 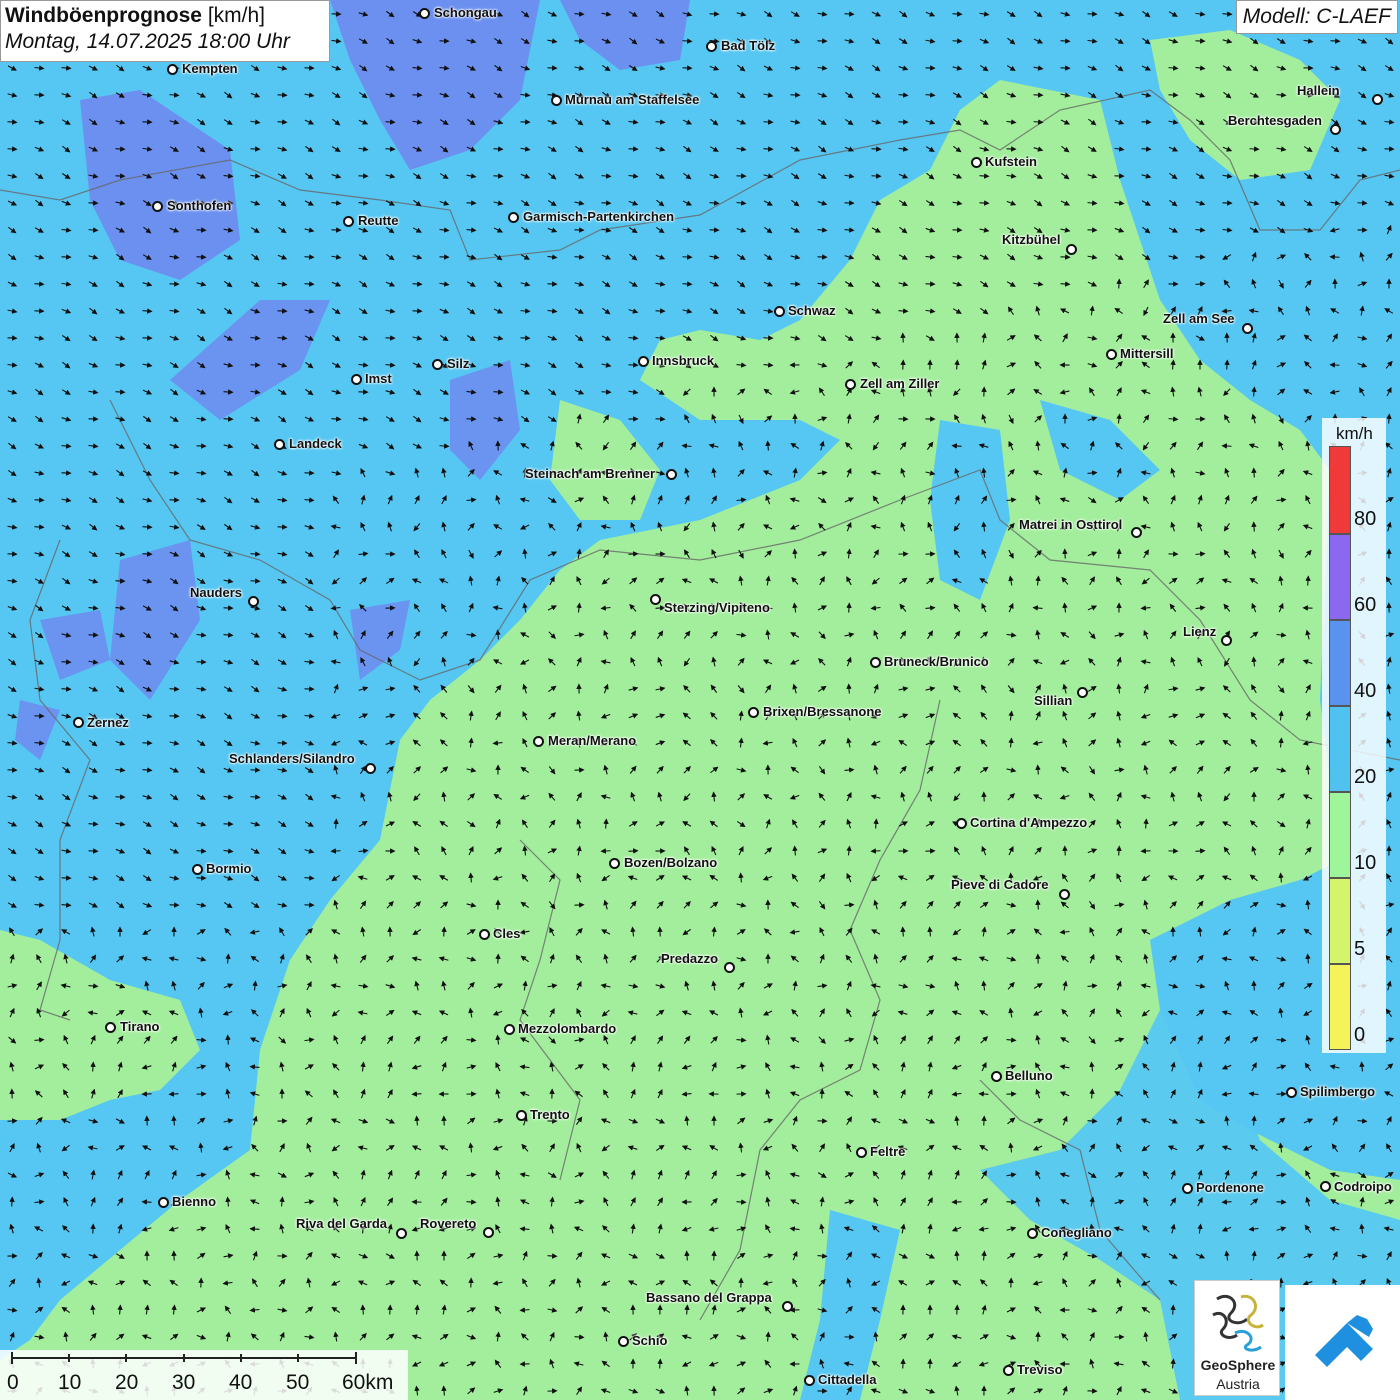 What do you see at coordinates (229, 868) in the screenshot?
I see `city-label: Bormio` at bounding box center [229, 868].